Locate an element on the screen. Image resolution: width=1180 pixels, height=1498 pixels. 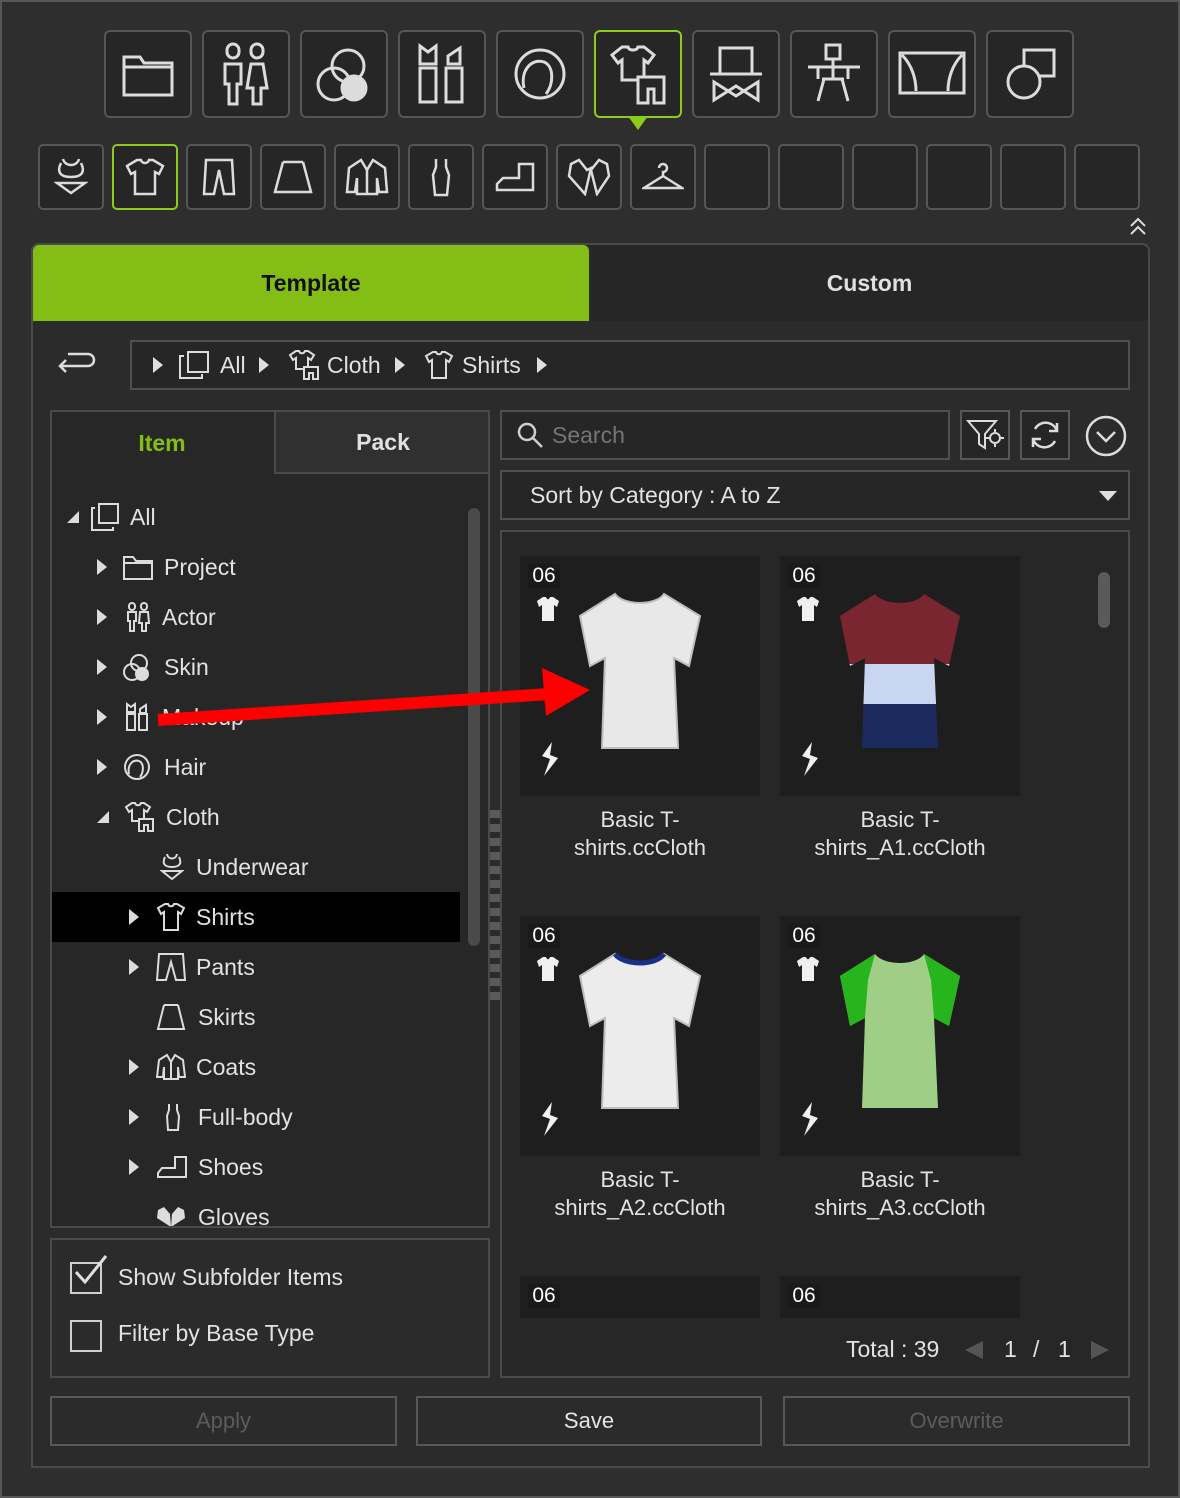
tree-node-actor: Actor is located at coordinates (256, 617).